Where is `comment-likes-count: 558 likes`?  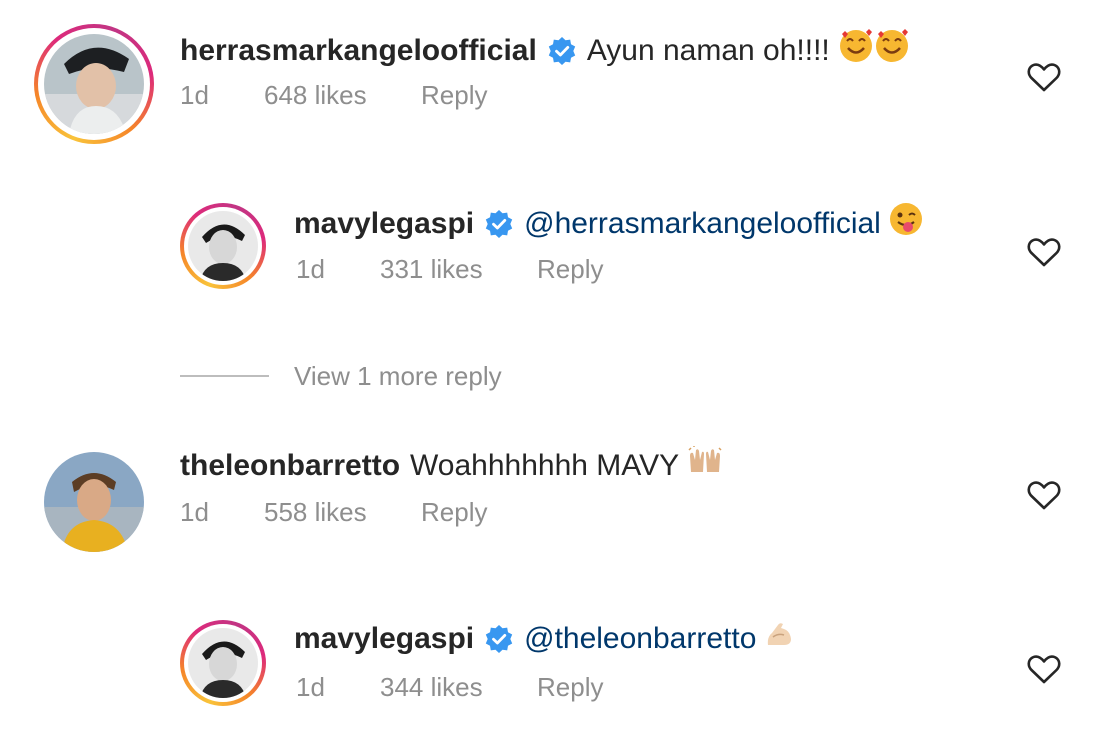
comment-likes-count: 558 likes is located at coordinates (342, 512).